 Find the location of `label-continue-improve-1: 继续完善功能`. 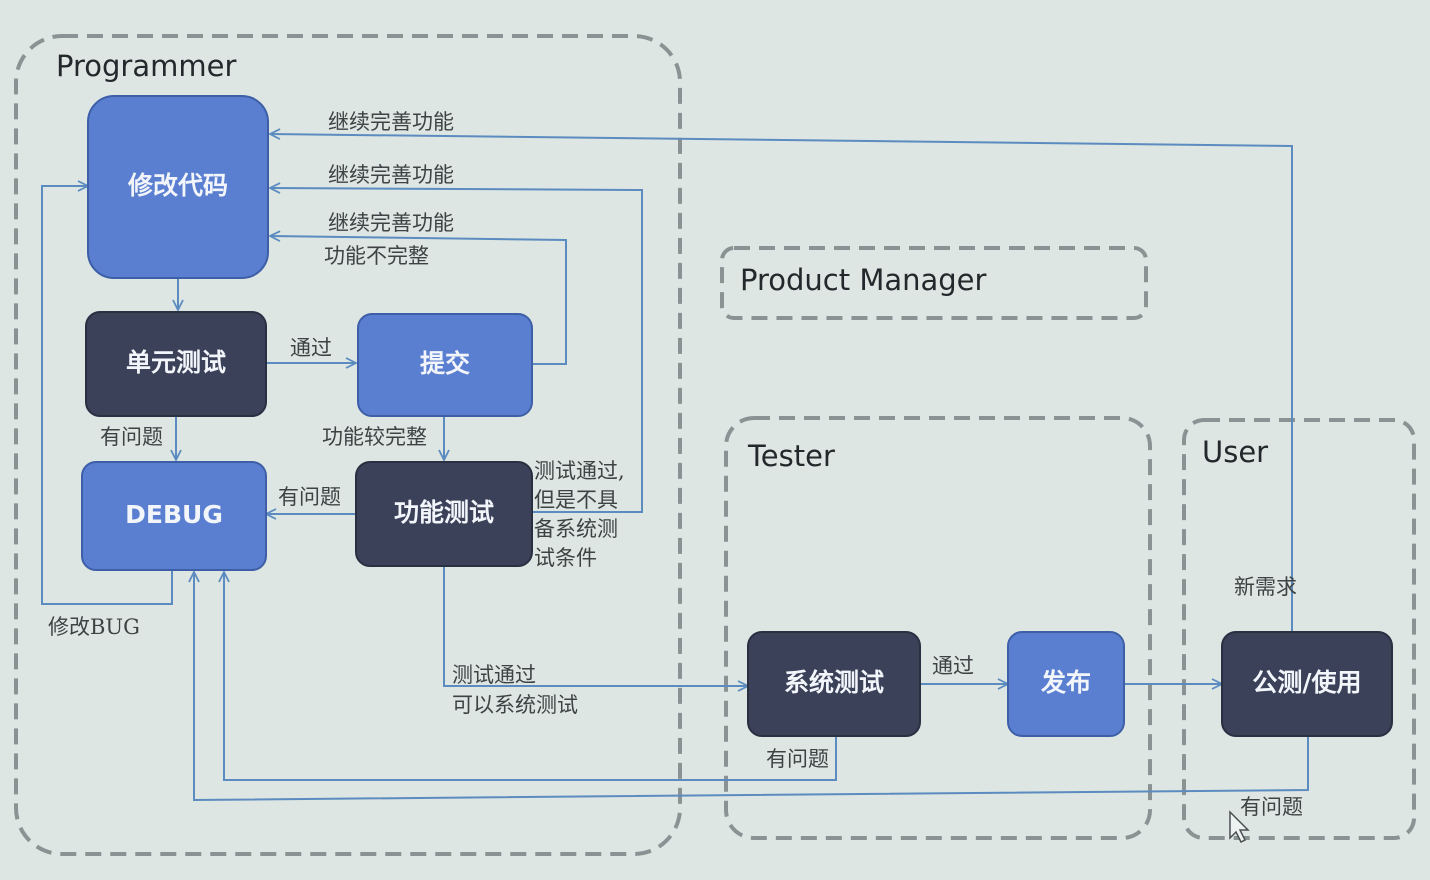

label-continue-improve-1: 继续完善功能 is located at coordinates (391, 122).